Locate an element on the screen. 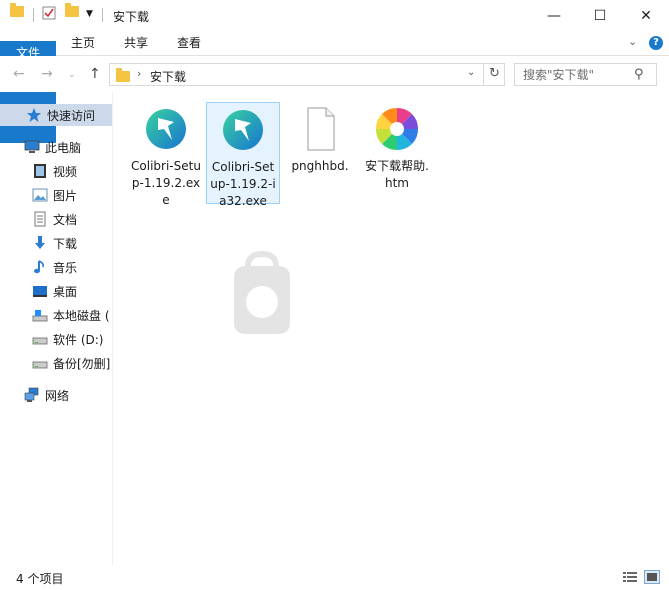 The image size is (669, 590). breadcrumb: 安下载 is located at coordinates (168, 76).